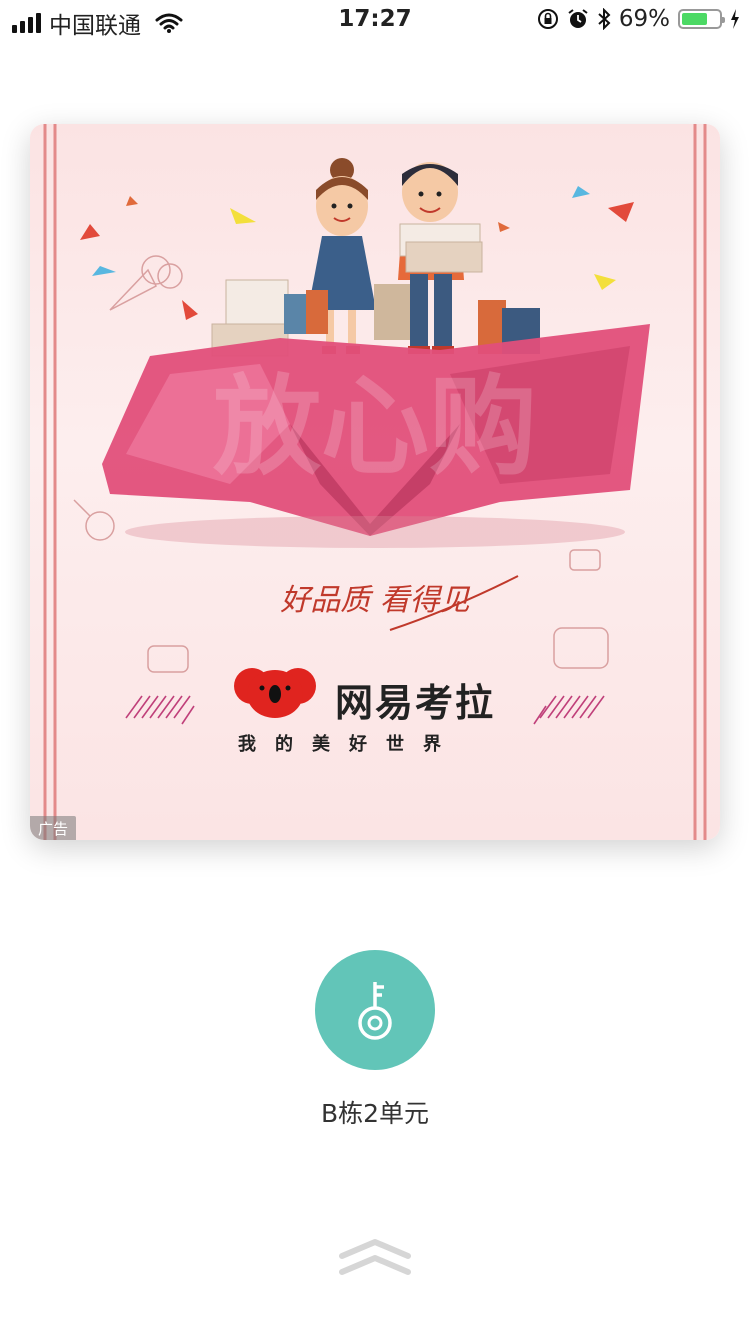 The height and width of the screenshot is (1334, 750). Describe the element at coordinates (375, 427) in the screenshot. I see `ad-headline: 放心购` at that location.